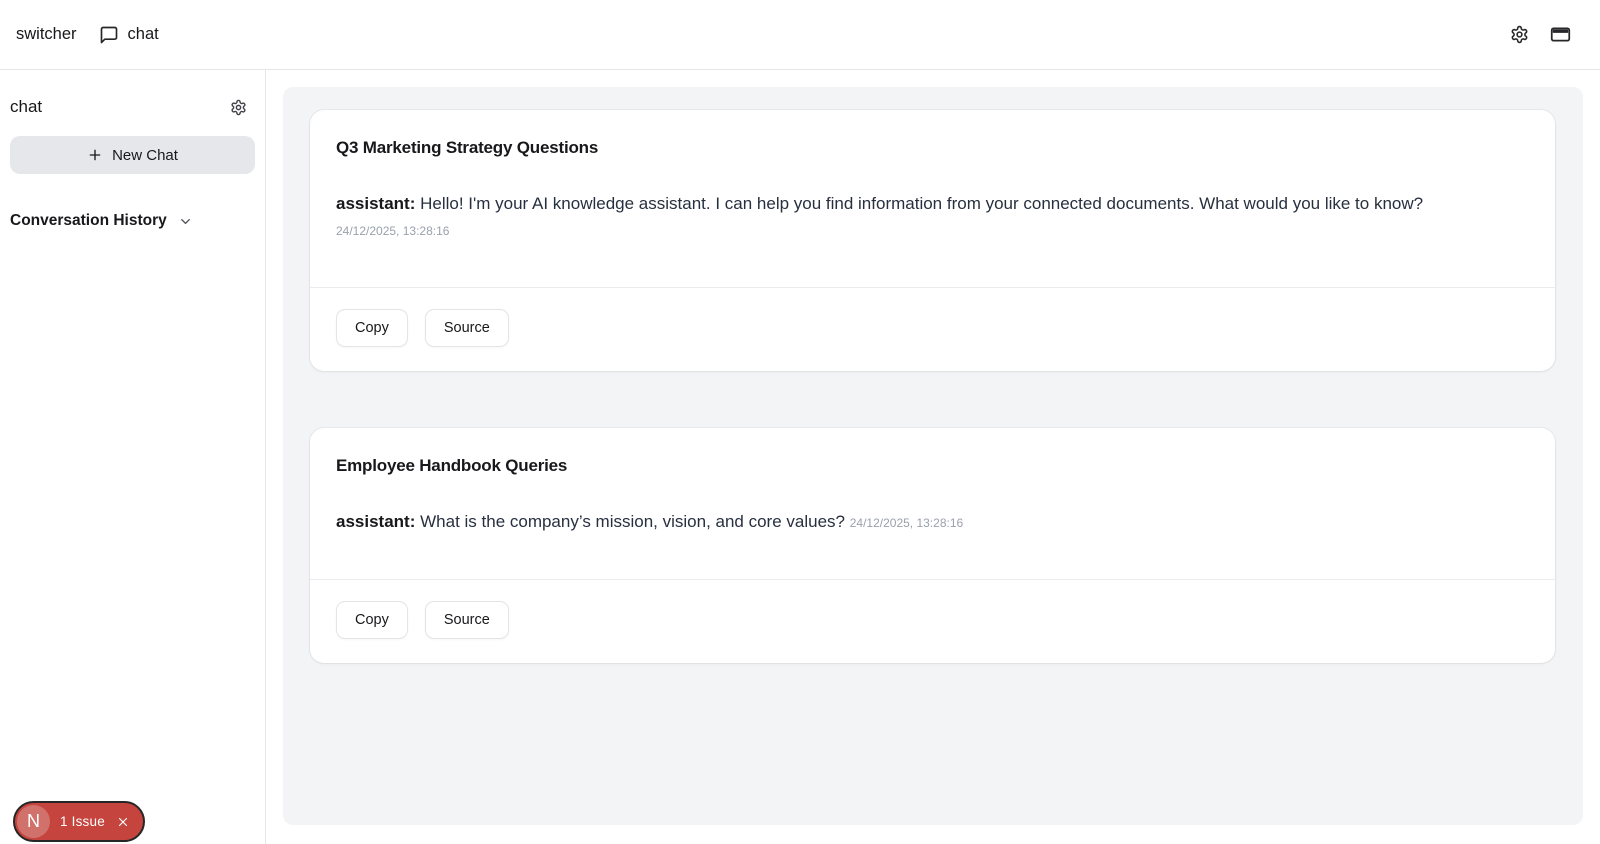 Image resolution: width=1600 pixels, height=844 pixels. What do you see at coordinates (1540, 34) in the screenshot?
I see `header-right-group` at bounding box center [1540, 34].